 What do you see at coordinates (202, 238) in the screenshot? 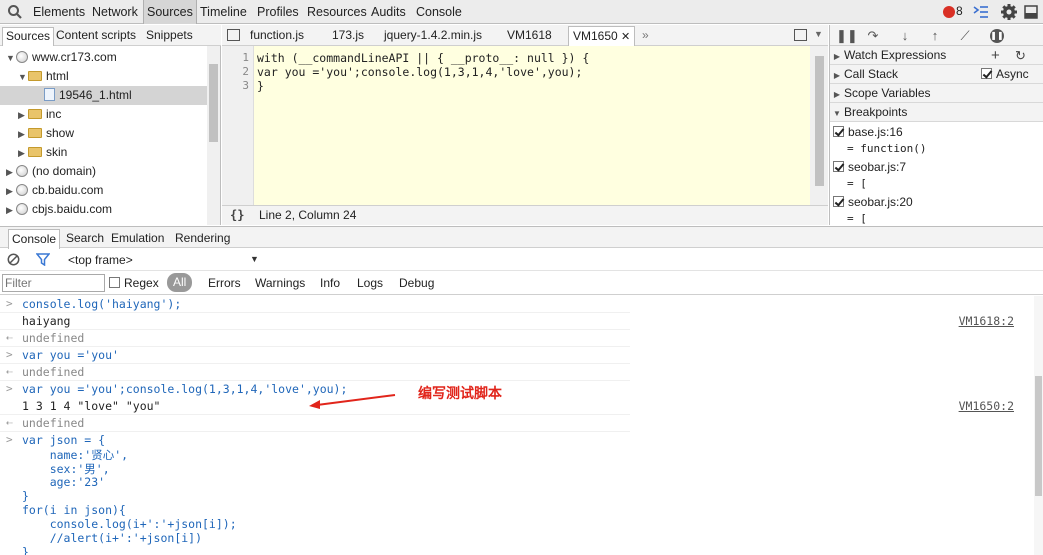
I see `drawer-tab-rendering: Rendering` at bounding box center [202, 238].